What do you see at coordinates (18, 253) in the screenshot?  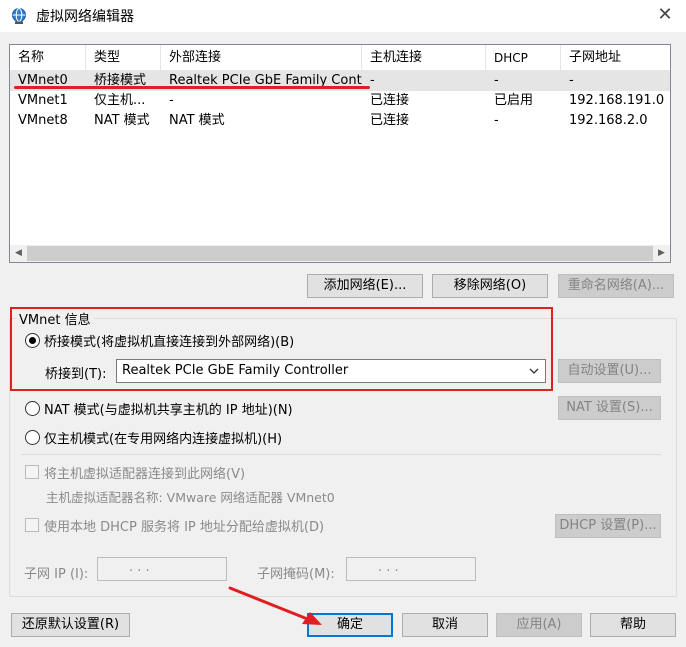 I see `scroll-left-icon: ◀` at bounding box center [18, 253].